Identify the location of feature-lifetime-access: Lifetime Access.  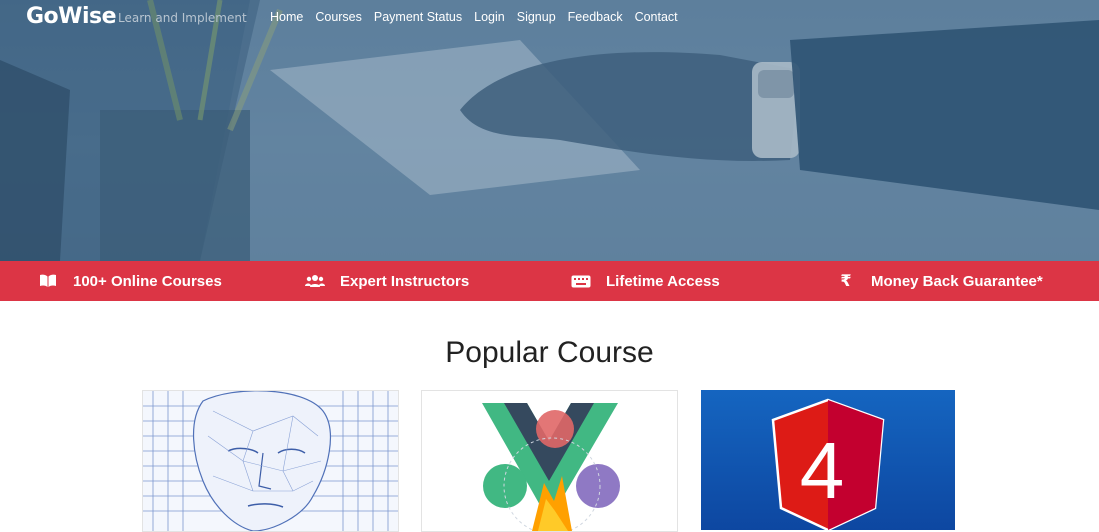
(645, 281).